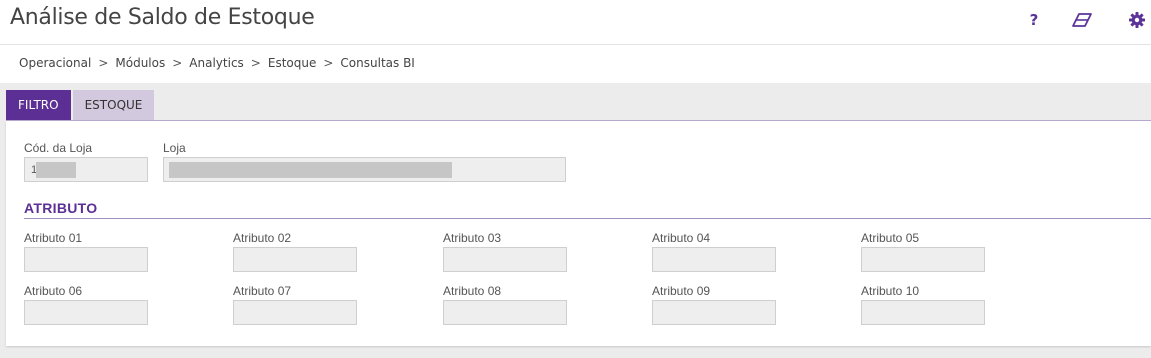  What do you see at coordinates (295, 259) in the screenshot?
I see `atributo-02-input` at bounding box center [295, 259].